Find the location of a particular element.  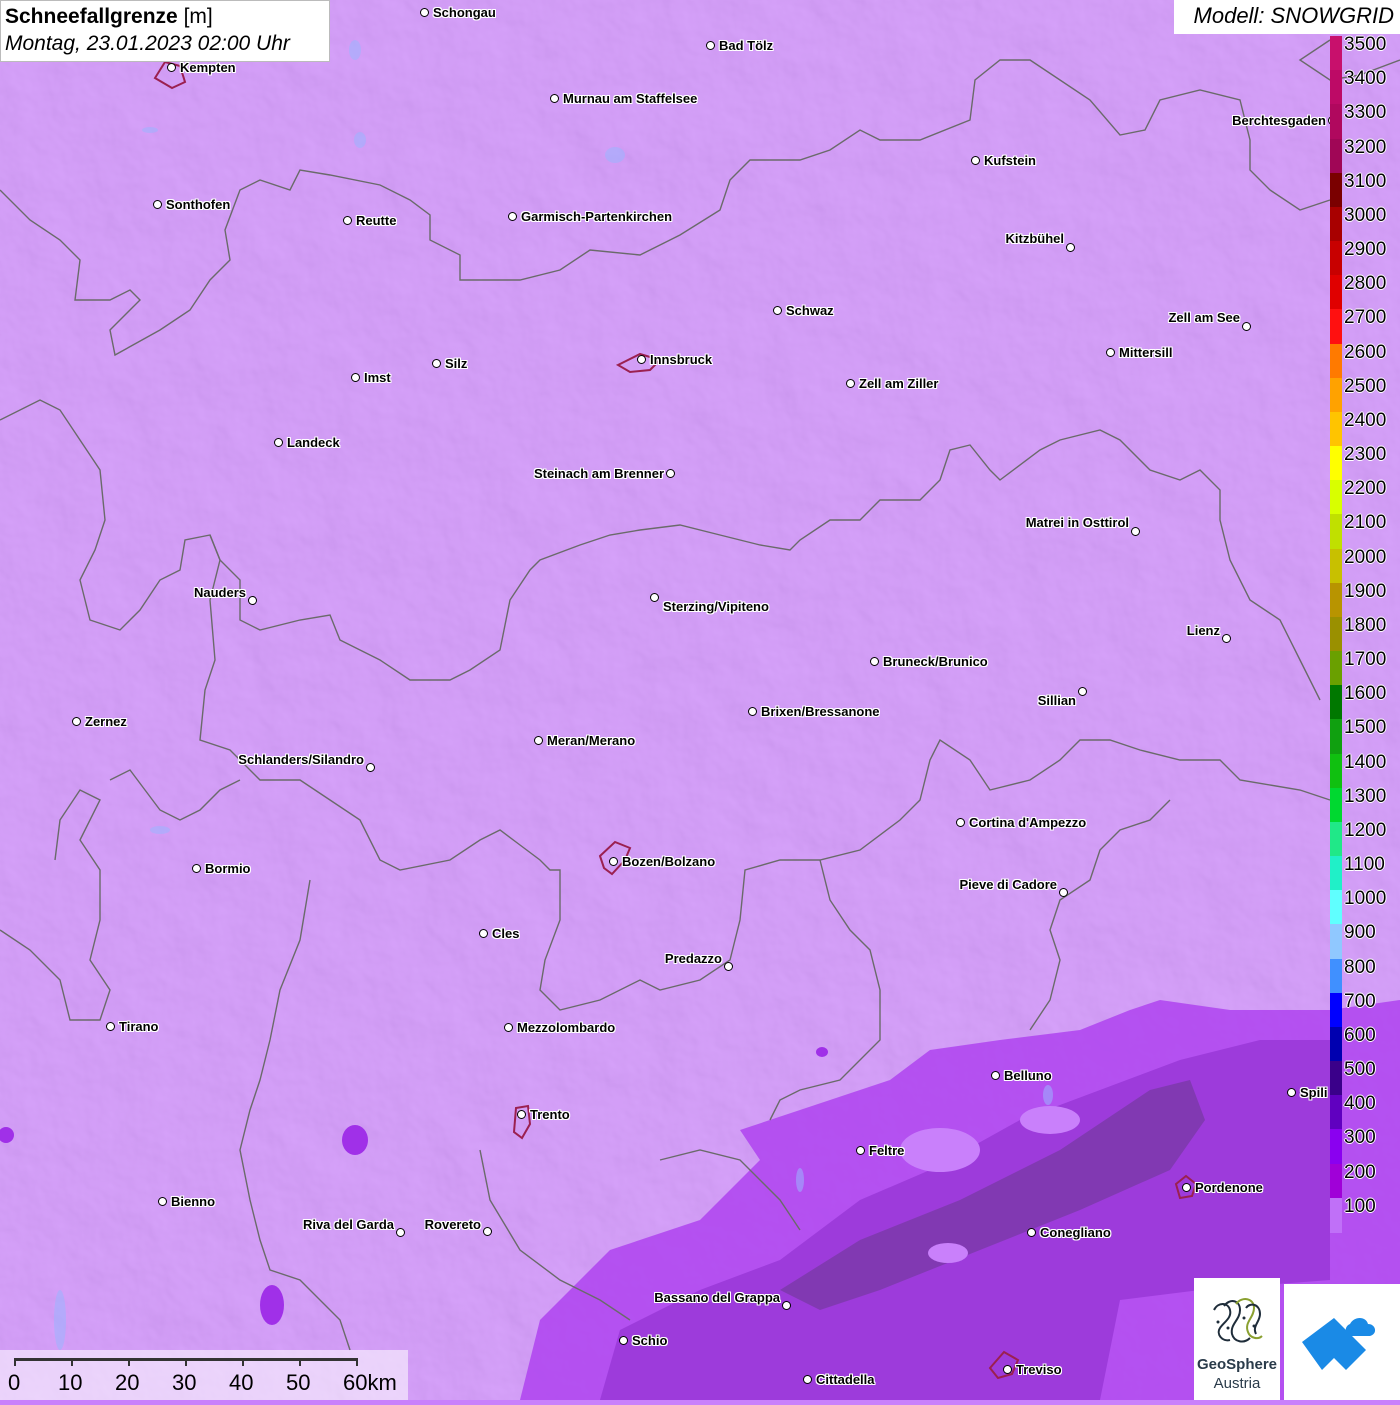

city-marker-belluno is located at coordinates (995, 1075).